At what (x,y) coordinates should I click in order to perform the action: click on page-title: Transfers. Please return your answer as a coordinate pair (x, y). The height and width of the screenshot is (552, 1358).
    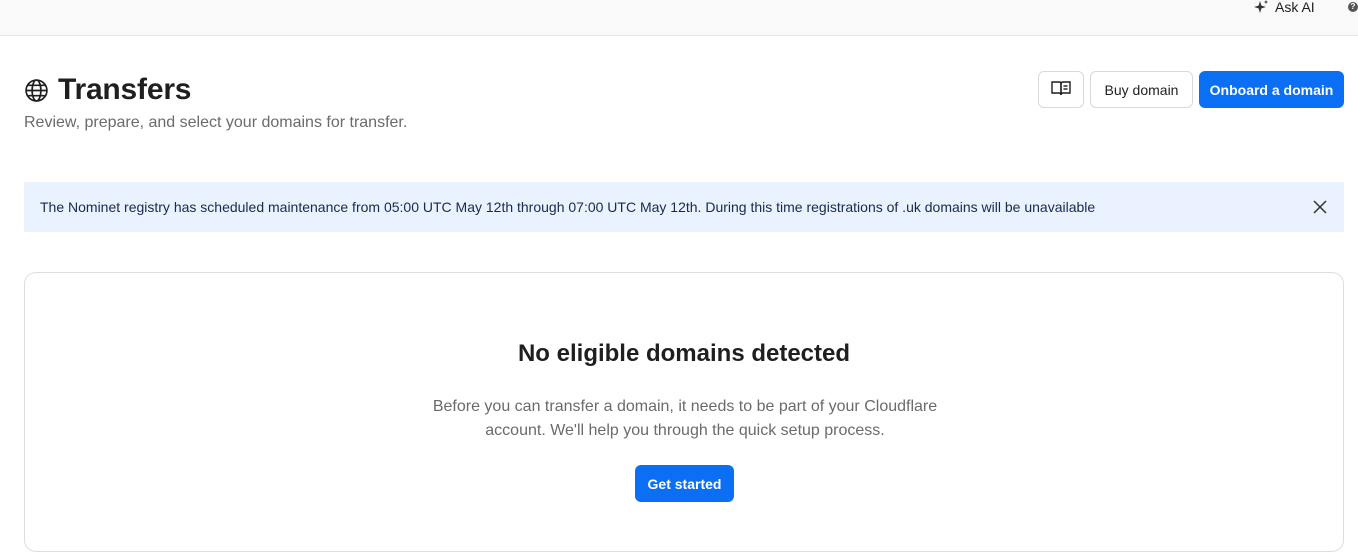
    Looking at the image, I should click on (125, 89).